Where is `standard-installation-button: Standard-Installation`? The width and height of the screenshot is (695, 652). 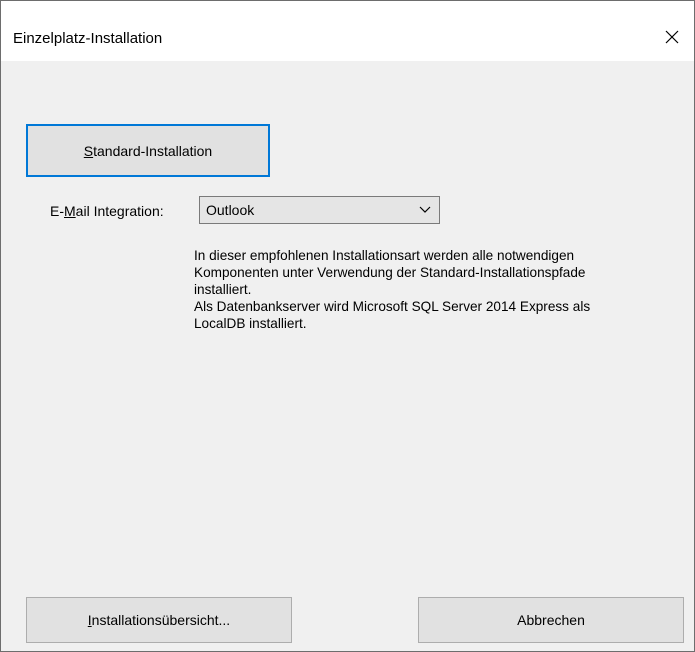 standard-installation-button: Standard-Installation is located at coordinates (148, 150).